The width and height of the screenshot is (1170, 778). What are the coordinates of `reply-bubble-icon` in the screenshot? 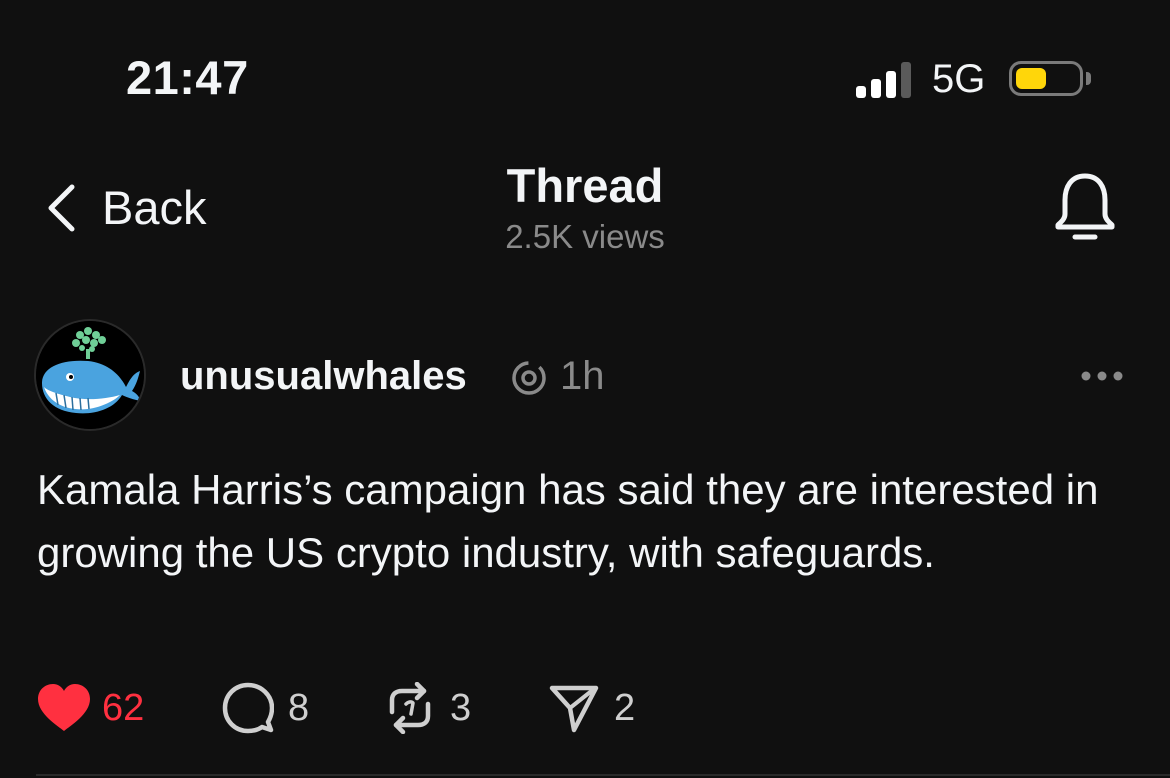 It's located at (248, 708).